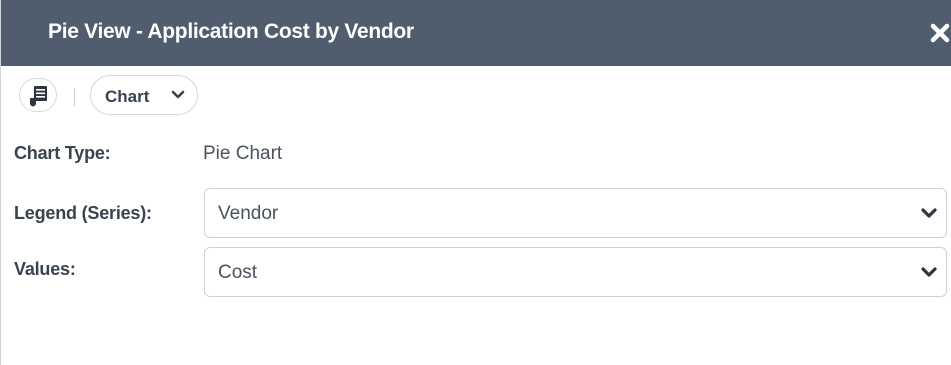 The width and height of the screenshot is (951, 365). What do you see at coordinates (238, 272) in the screenshot?
I see `values-value: Cost` at bounding box center [238, 272].